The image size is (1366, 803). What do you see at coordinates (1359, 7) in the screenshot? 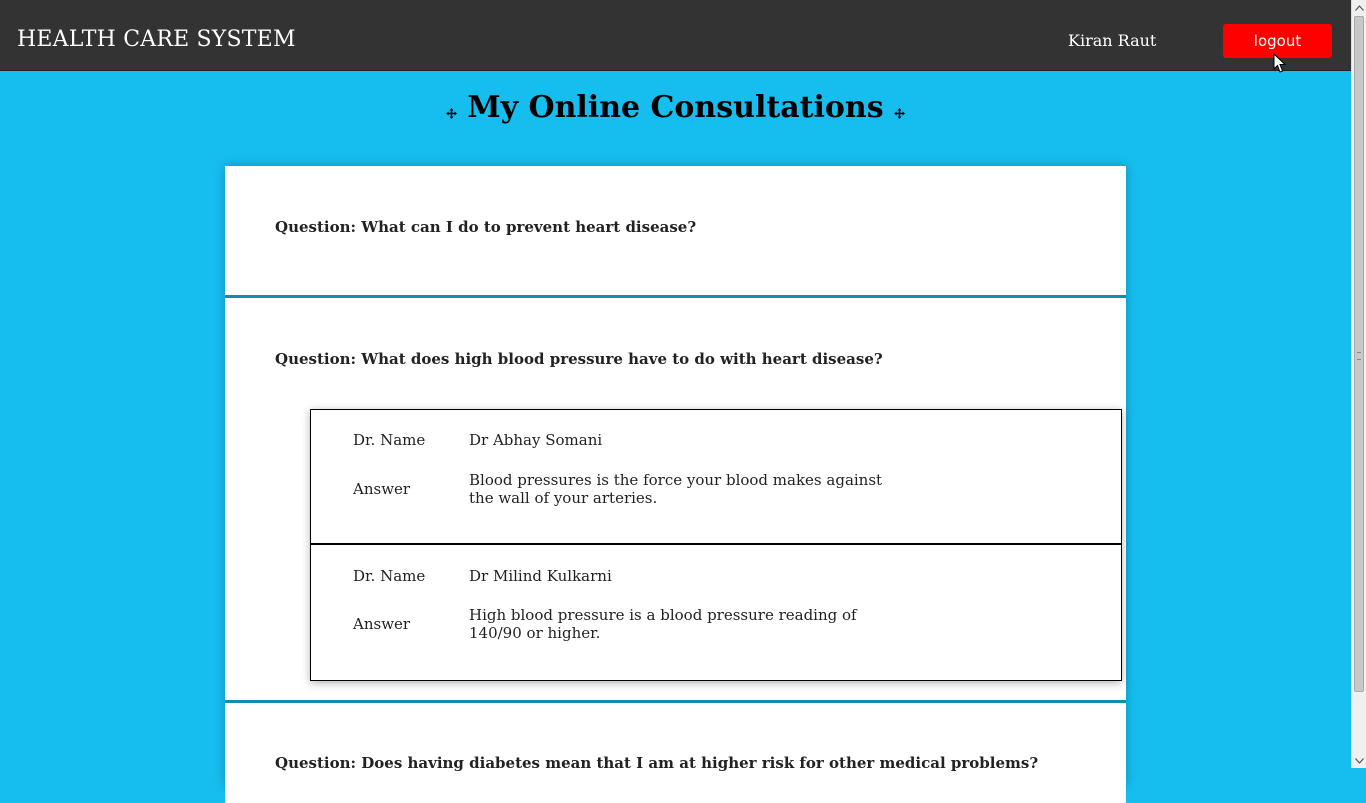
I see `scroll-up-arrow-icon` at bounding box center [1359, 7].